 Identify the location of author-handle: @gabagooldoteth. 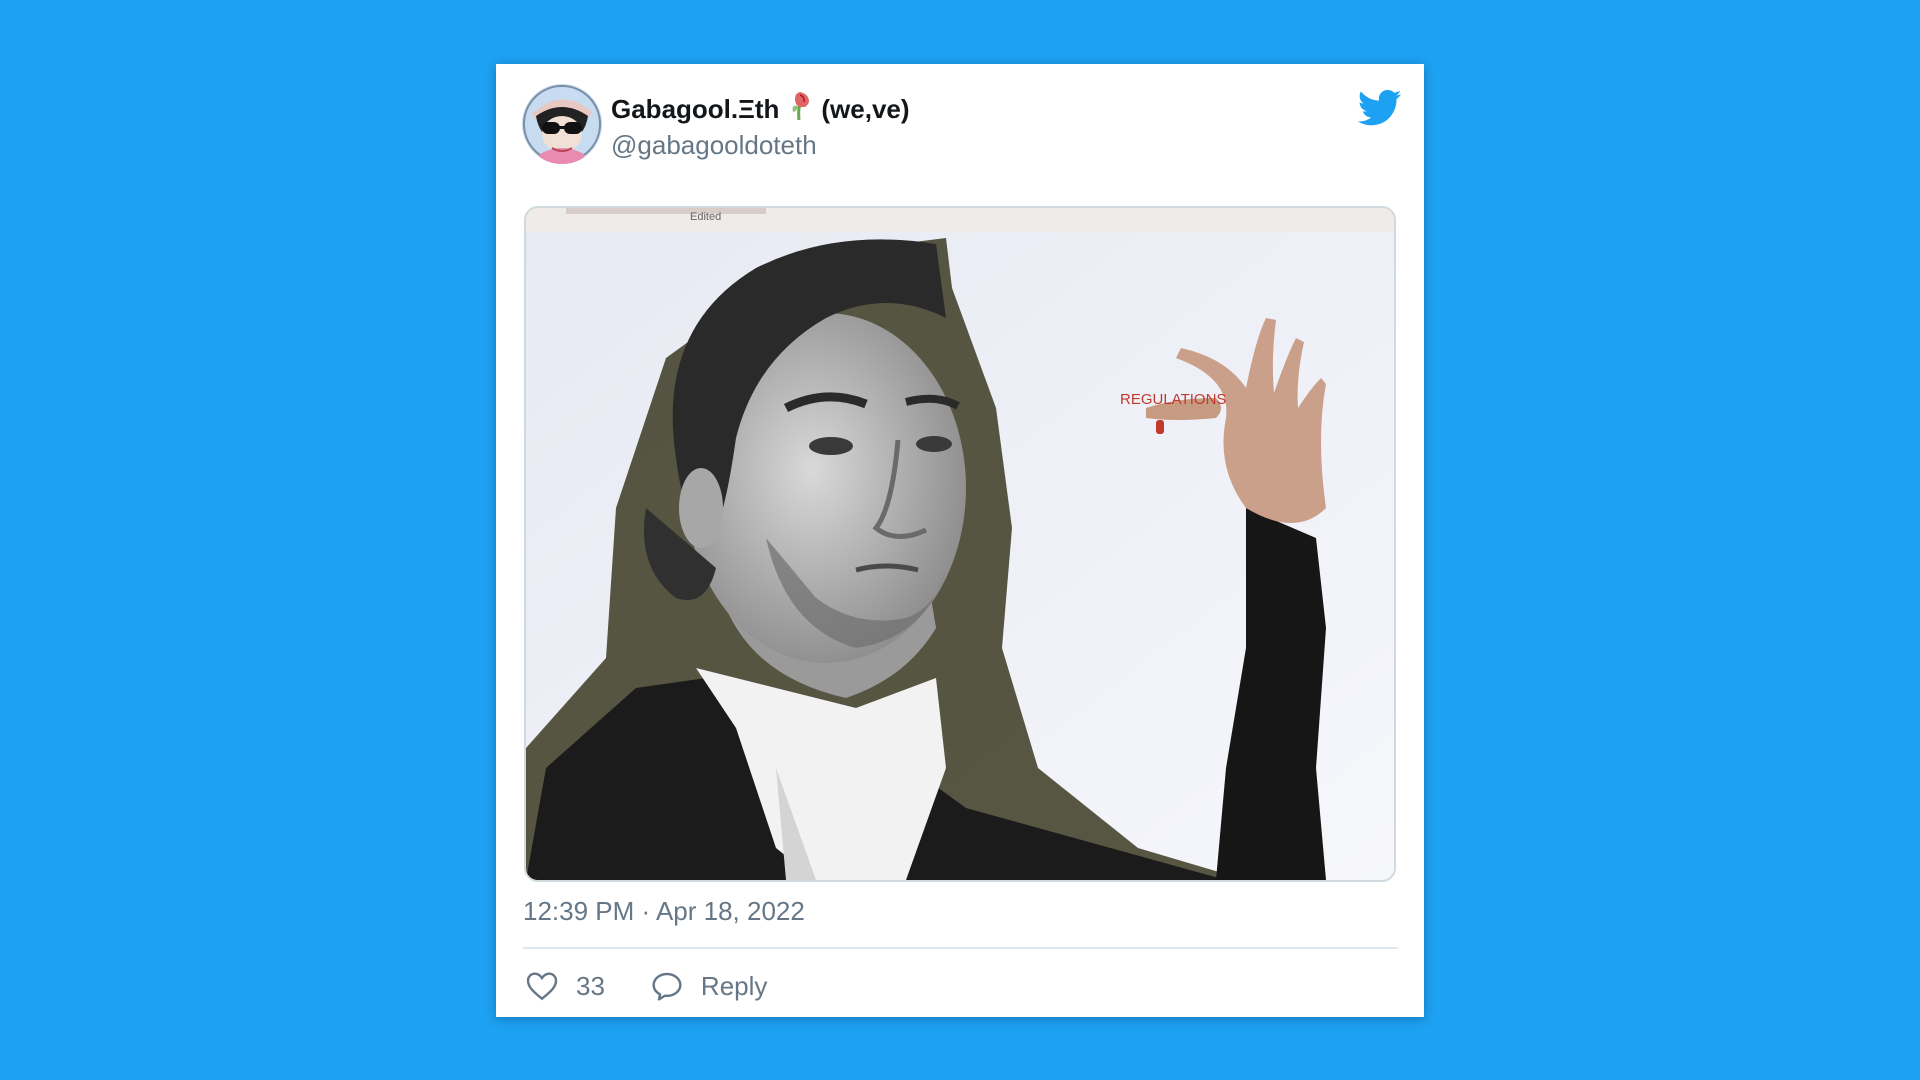
(760, 145).